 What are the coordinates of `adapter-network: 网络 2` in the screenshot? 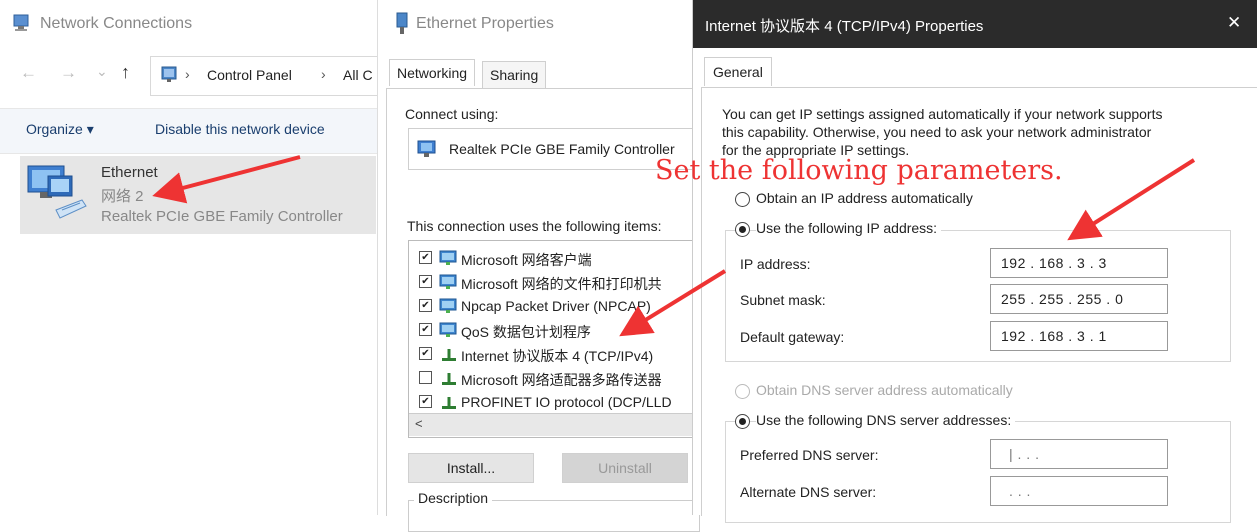 It's located at (122, 196).